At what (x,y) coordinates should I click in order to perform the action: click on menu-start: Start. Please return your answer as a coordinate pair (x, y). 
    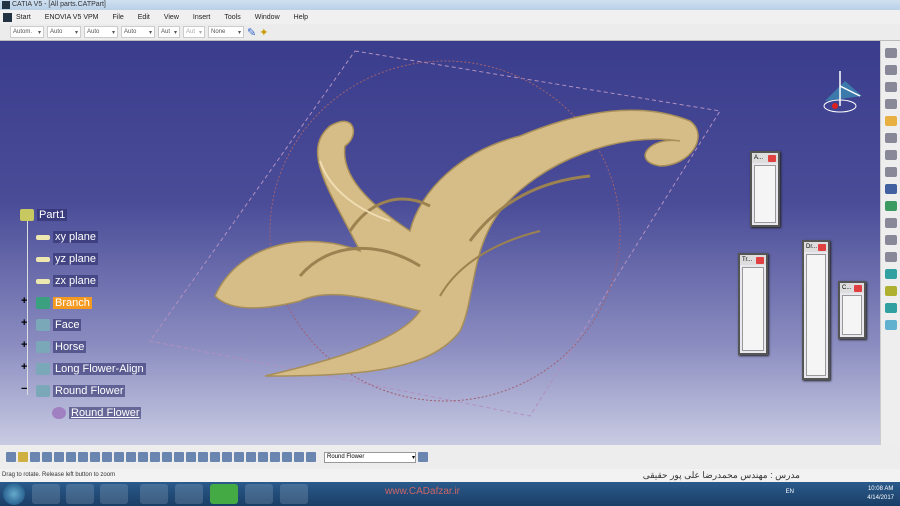
    Looking at the image, I should click on (23, 17).